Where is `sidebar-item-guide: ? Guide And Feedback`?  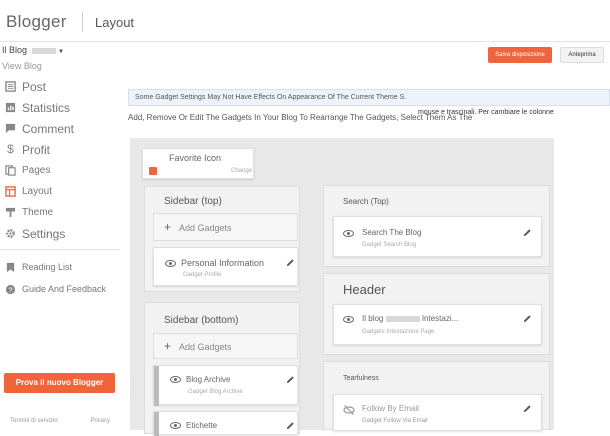 sidebar-item-guide: ? Guide And Feedback is located at coordinates (61, 289).